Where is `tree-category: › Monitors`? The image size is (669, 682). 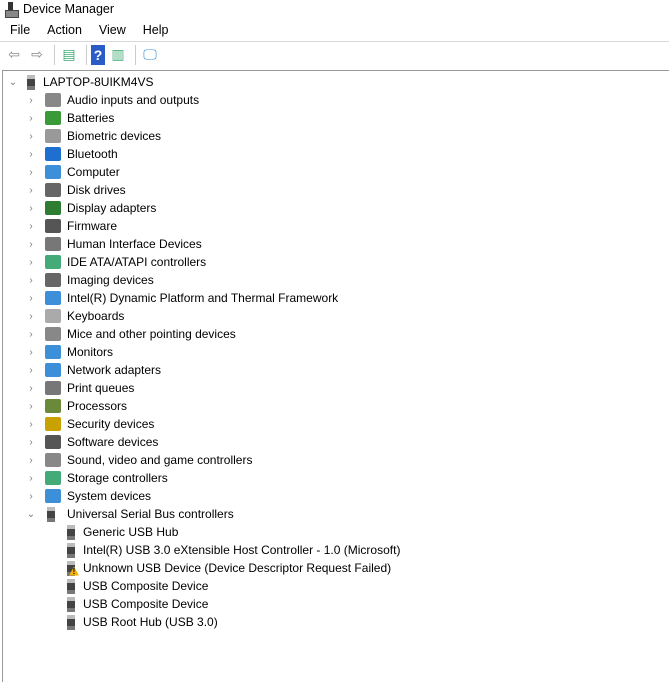
tree-category: › Monitors is located at coordinates (69, 352).